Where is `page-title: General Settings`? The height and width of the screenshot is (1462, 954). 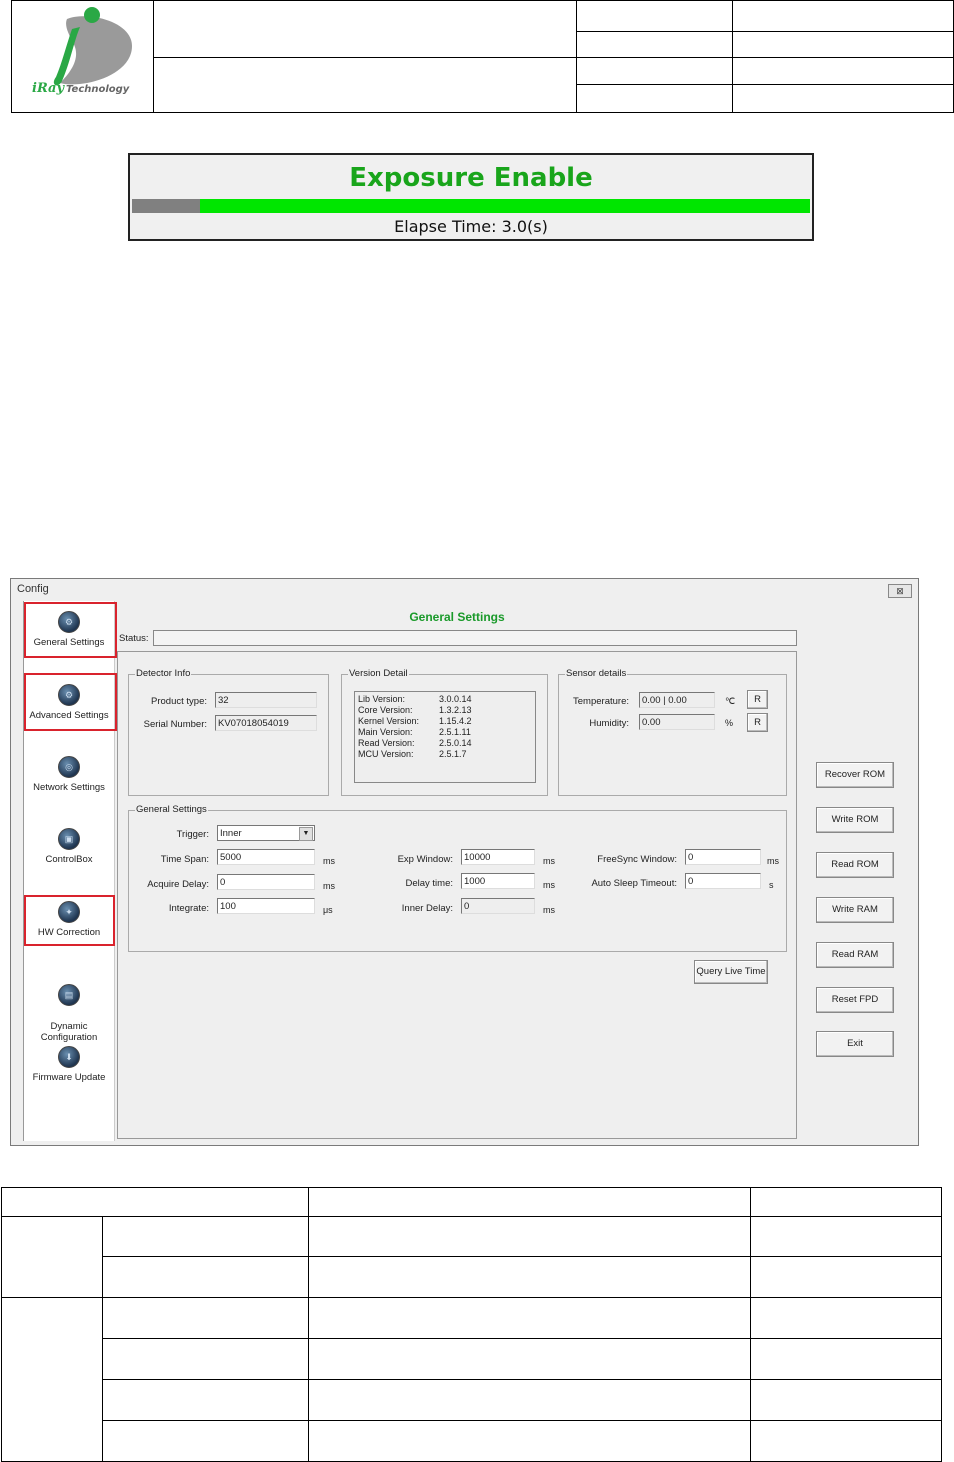 page-title: General Settings is located at coordinates (457, 617).